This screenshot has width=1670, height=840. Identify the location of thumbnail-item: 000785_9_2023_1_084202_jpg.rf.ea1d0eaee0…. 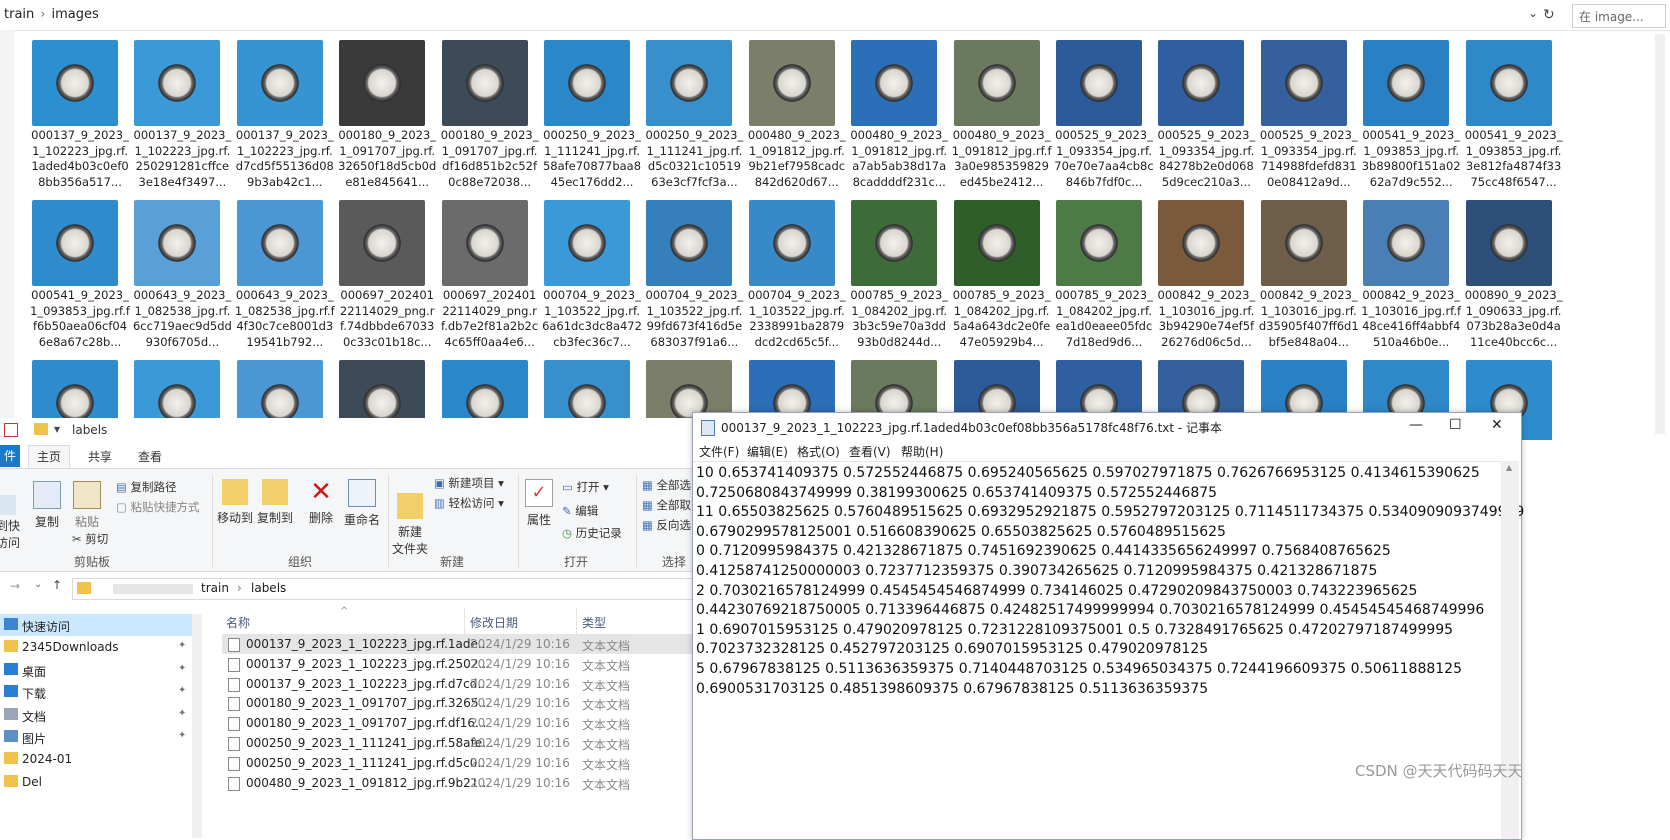
(1109, 275).